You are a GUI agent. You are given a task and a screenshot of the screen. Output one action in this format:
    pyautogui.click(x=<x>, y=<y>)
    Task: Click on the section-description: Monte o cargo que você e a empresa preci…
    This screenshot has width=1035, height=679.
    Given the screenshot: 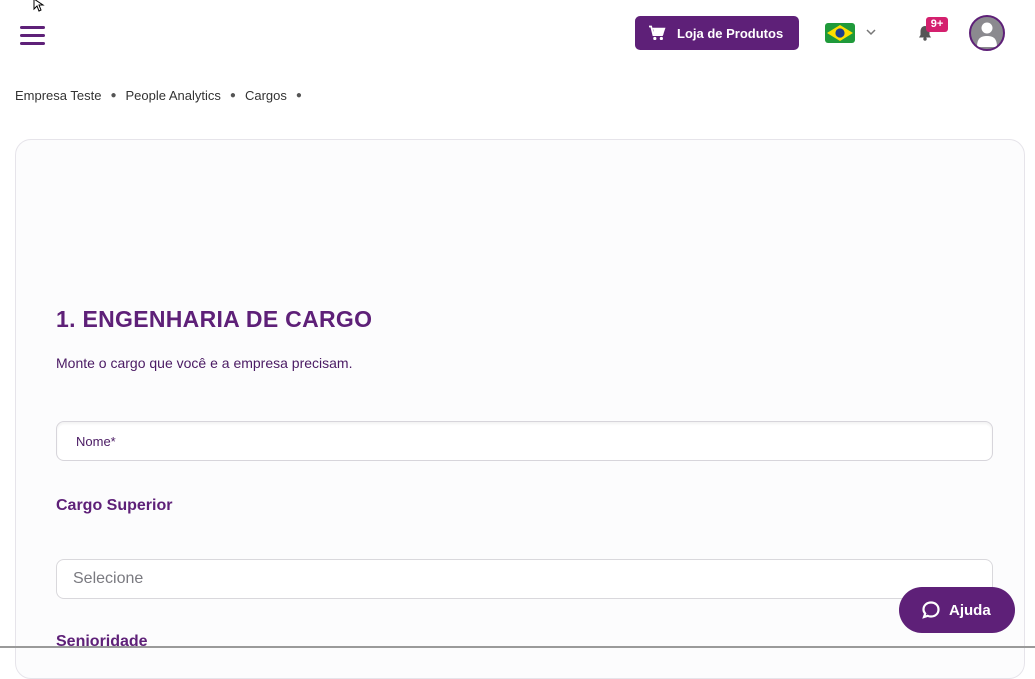 What is the action you would take?
    pyautogui.click(x=204, y=363)
    